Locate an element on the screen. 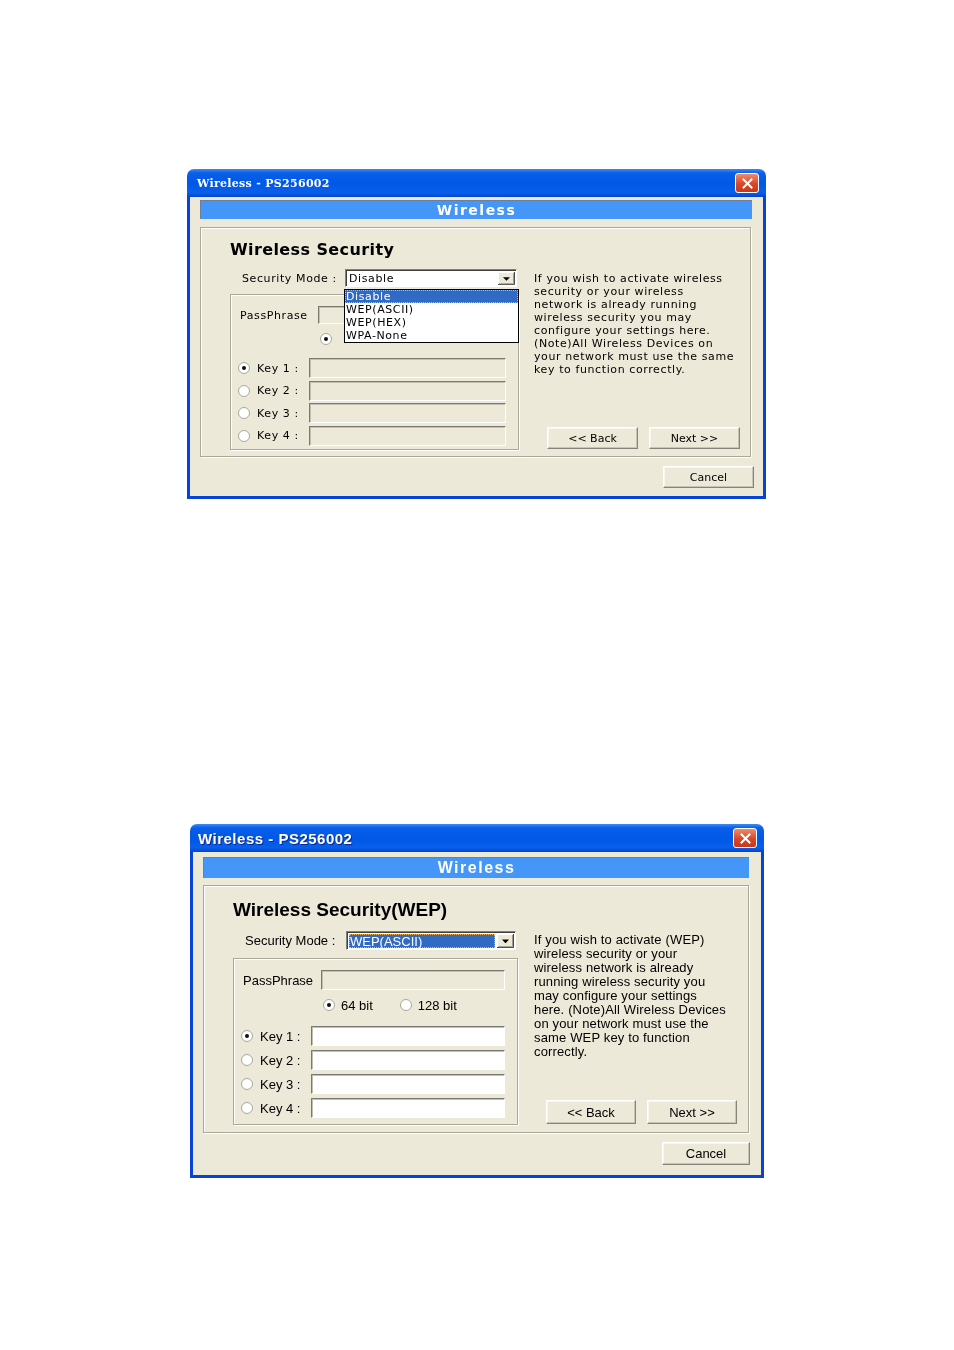  section-heading: Wireless Security is located at coordinates (312, 250).